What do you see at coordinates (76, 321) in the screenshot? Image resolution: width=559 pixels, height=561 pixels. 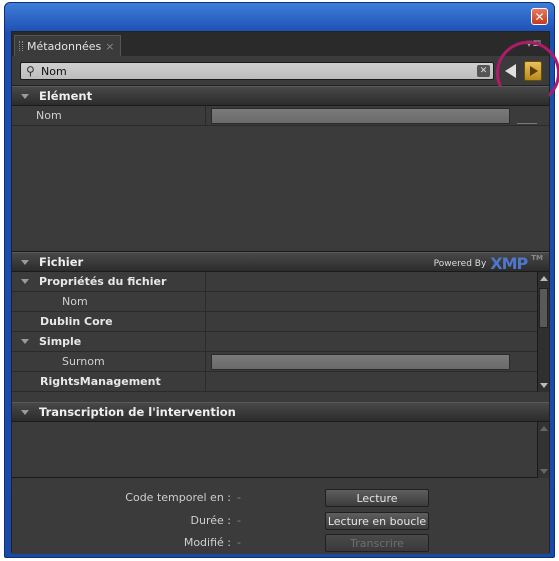 I see `tree-row-label: Dublin Core` at bounding box center [76, 321].